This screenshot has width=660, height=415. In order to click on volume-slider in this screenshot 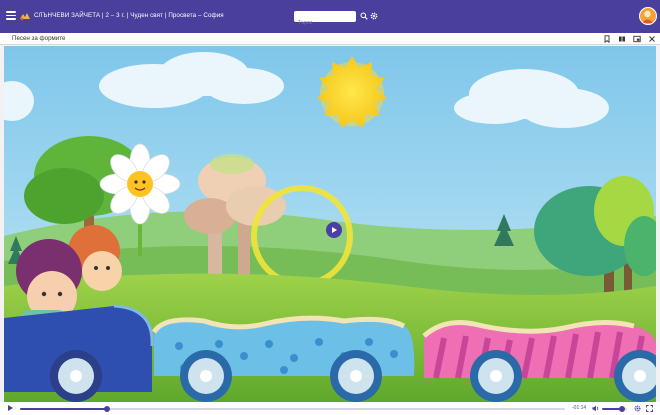, I will do `click(614, 409)`.